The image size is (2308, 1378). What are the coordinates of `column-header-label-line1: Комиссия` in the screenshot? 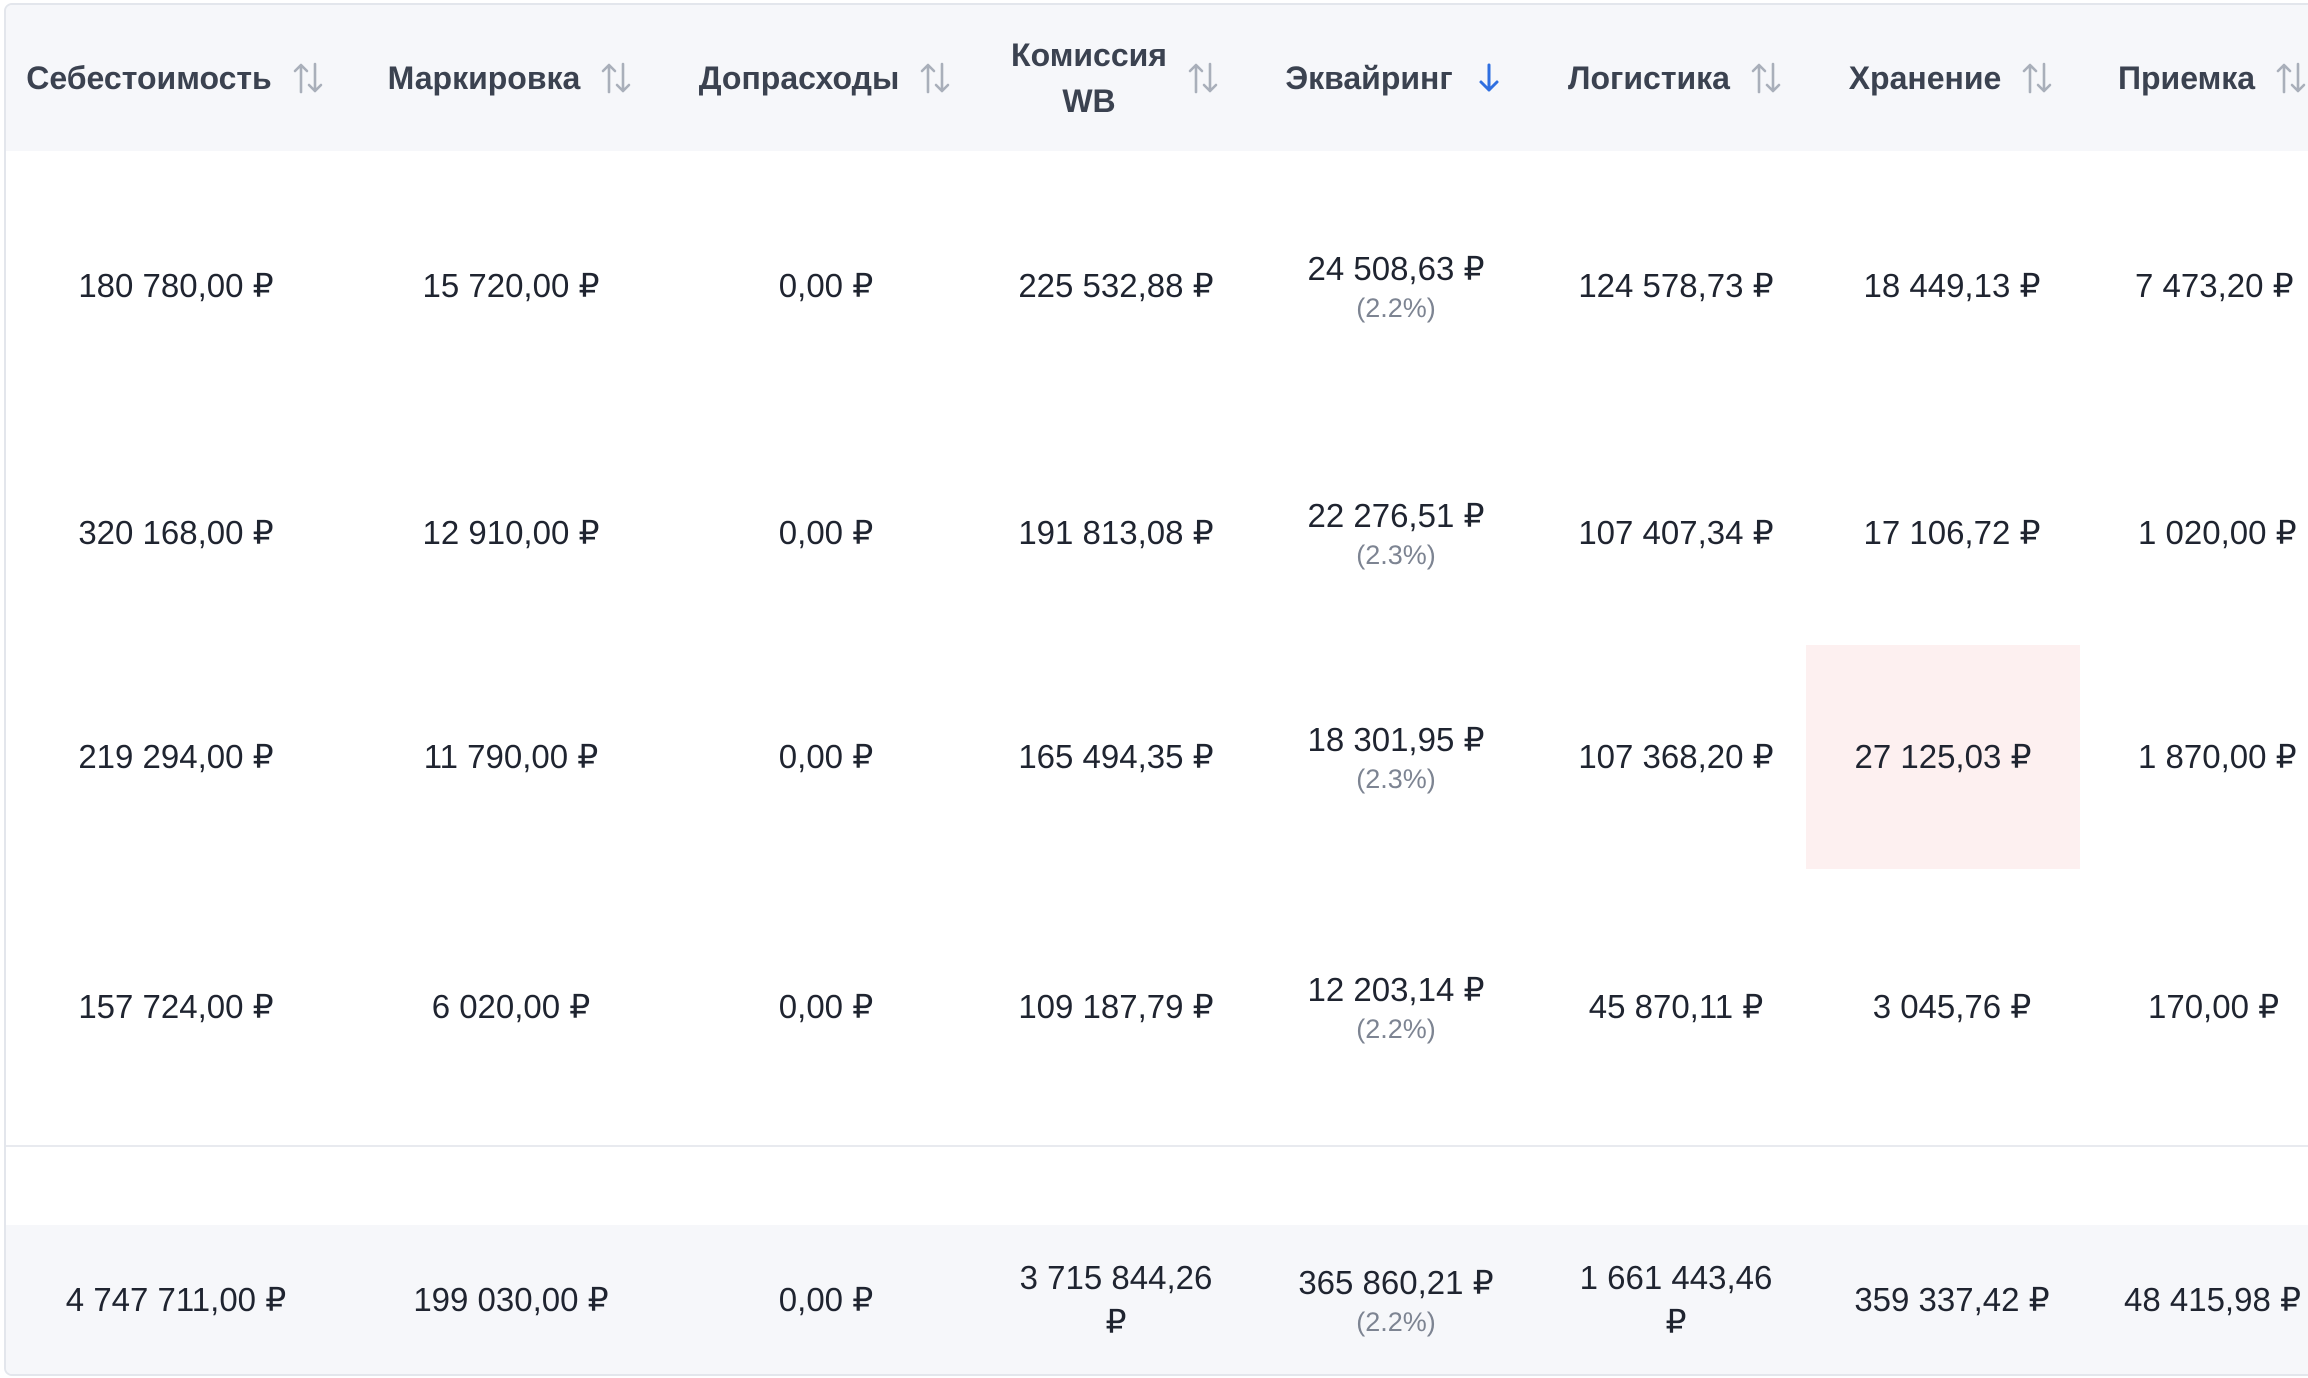 It's located at (1089, 55).